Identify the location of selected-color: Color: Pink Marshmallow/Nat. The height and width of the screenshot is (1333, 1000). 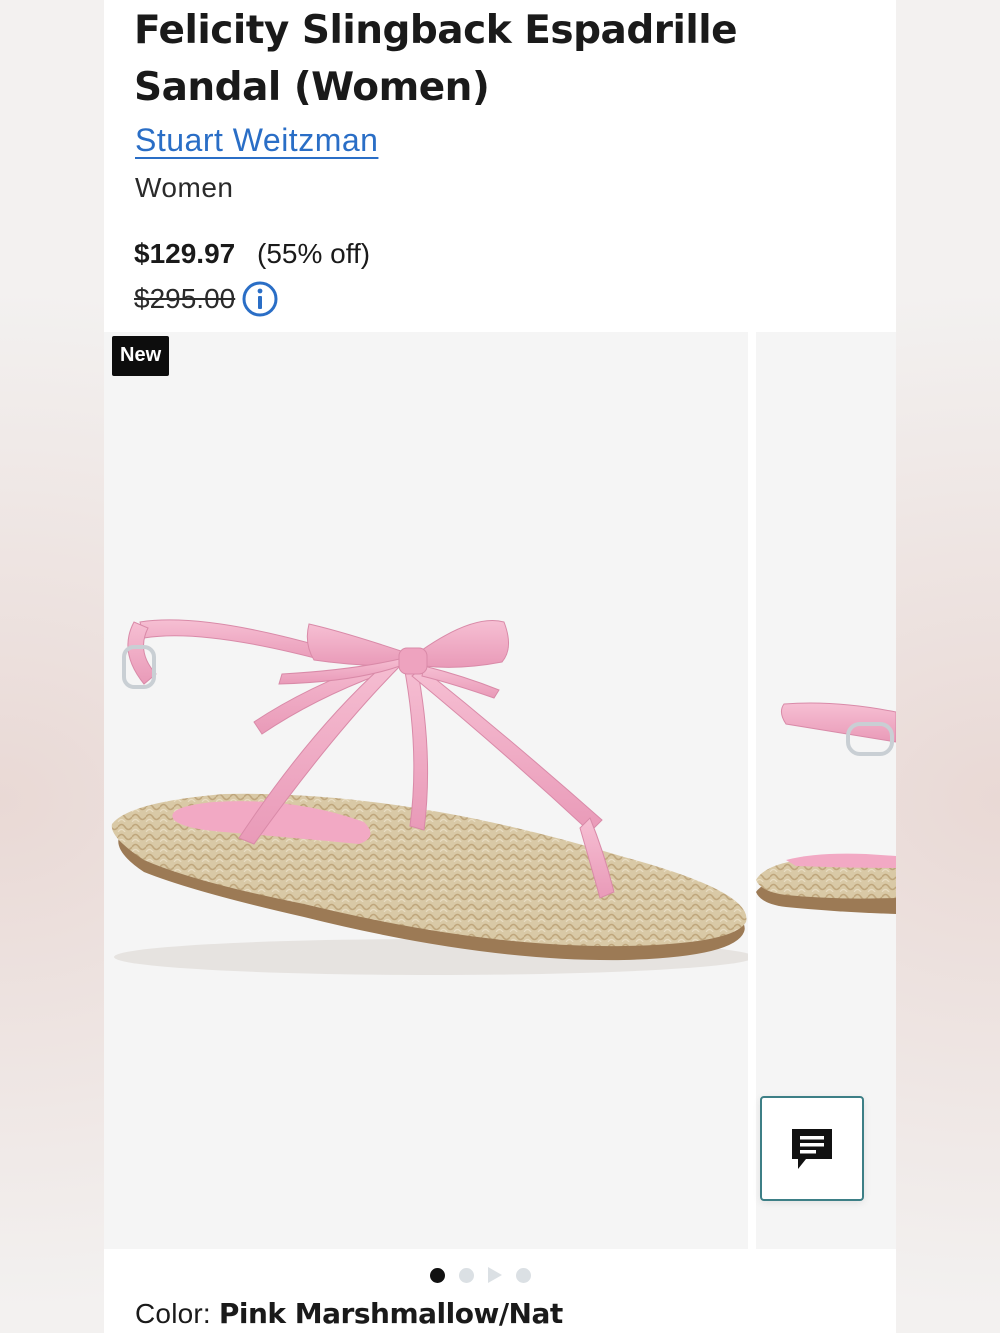
(349, 1313).